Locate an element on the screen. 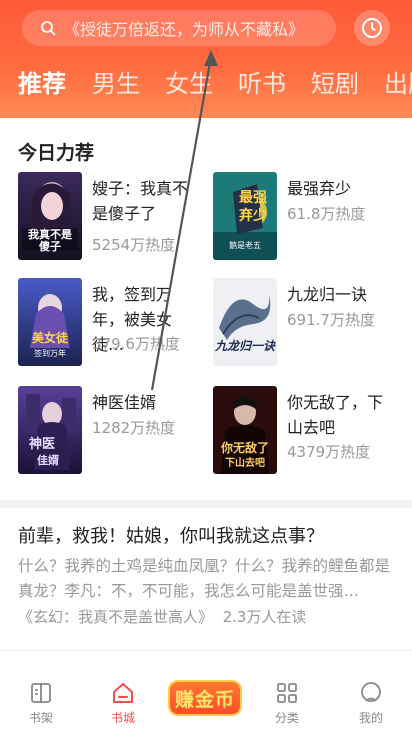  book-cover: 我真不是 傻子 is located at coordinates (50, 216).